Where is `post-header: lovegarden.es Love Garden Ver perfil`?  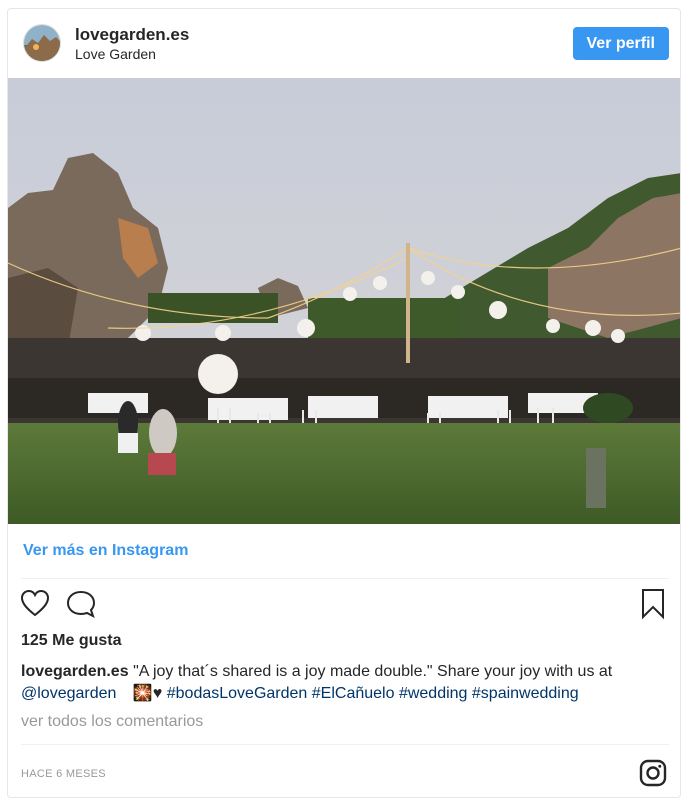 post-header: lovegarden.es Love Garden Ver perfil is located at coordinates (344, 43).